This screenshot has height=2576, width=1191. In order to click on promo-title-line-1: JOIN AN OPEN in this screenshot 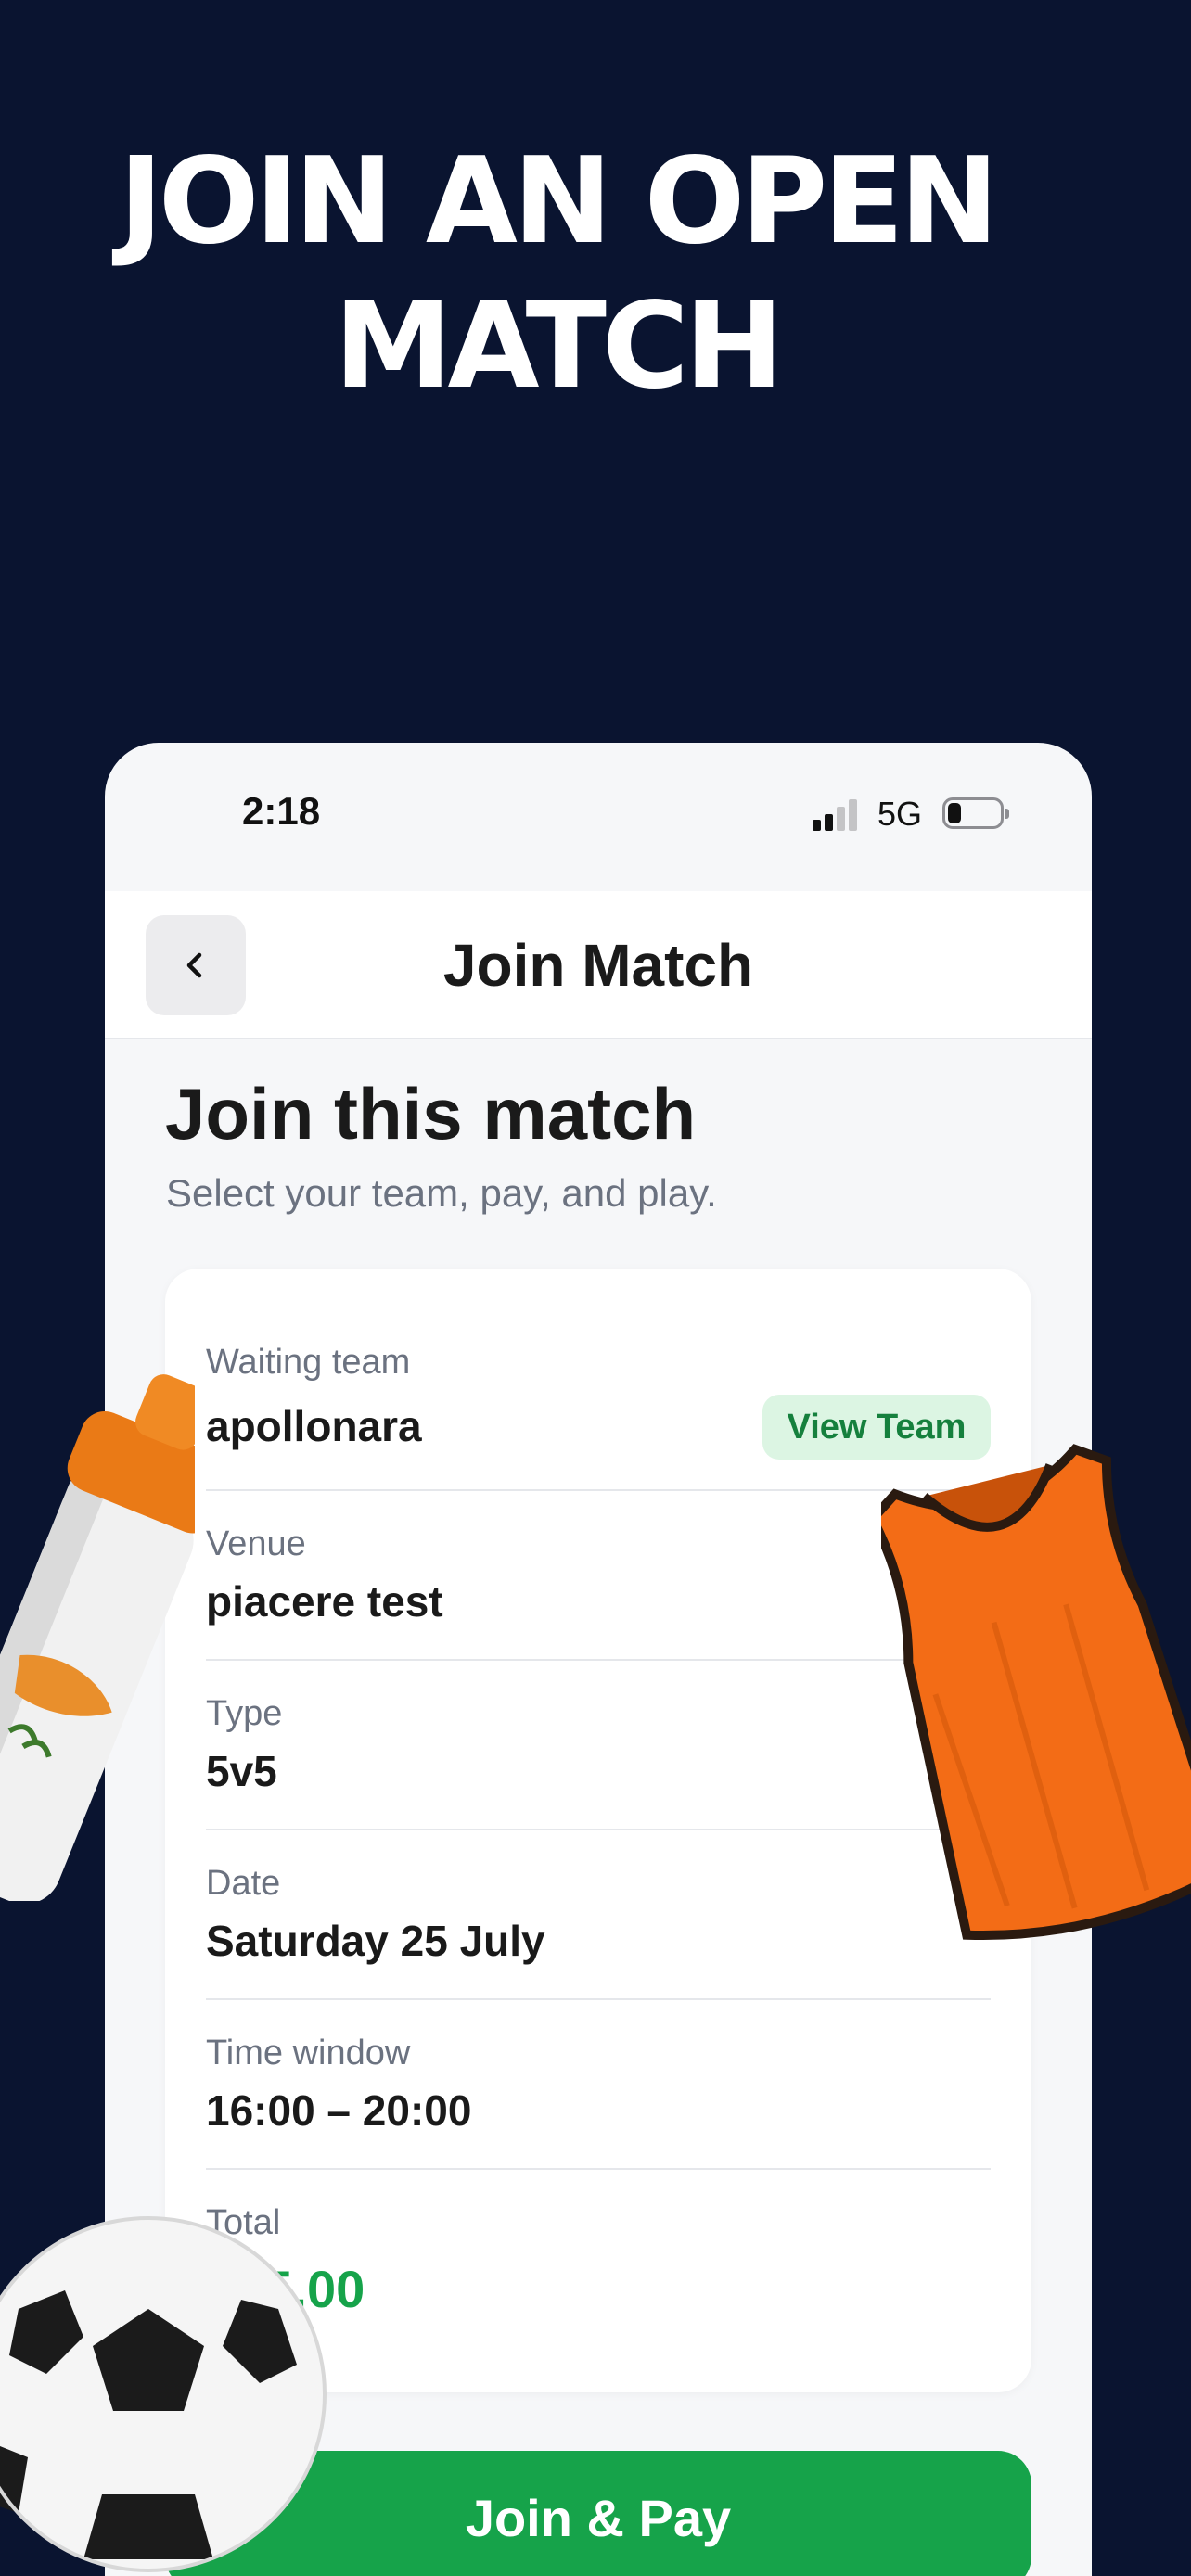, I will do `click(559, 202)`.